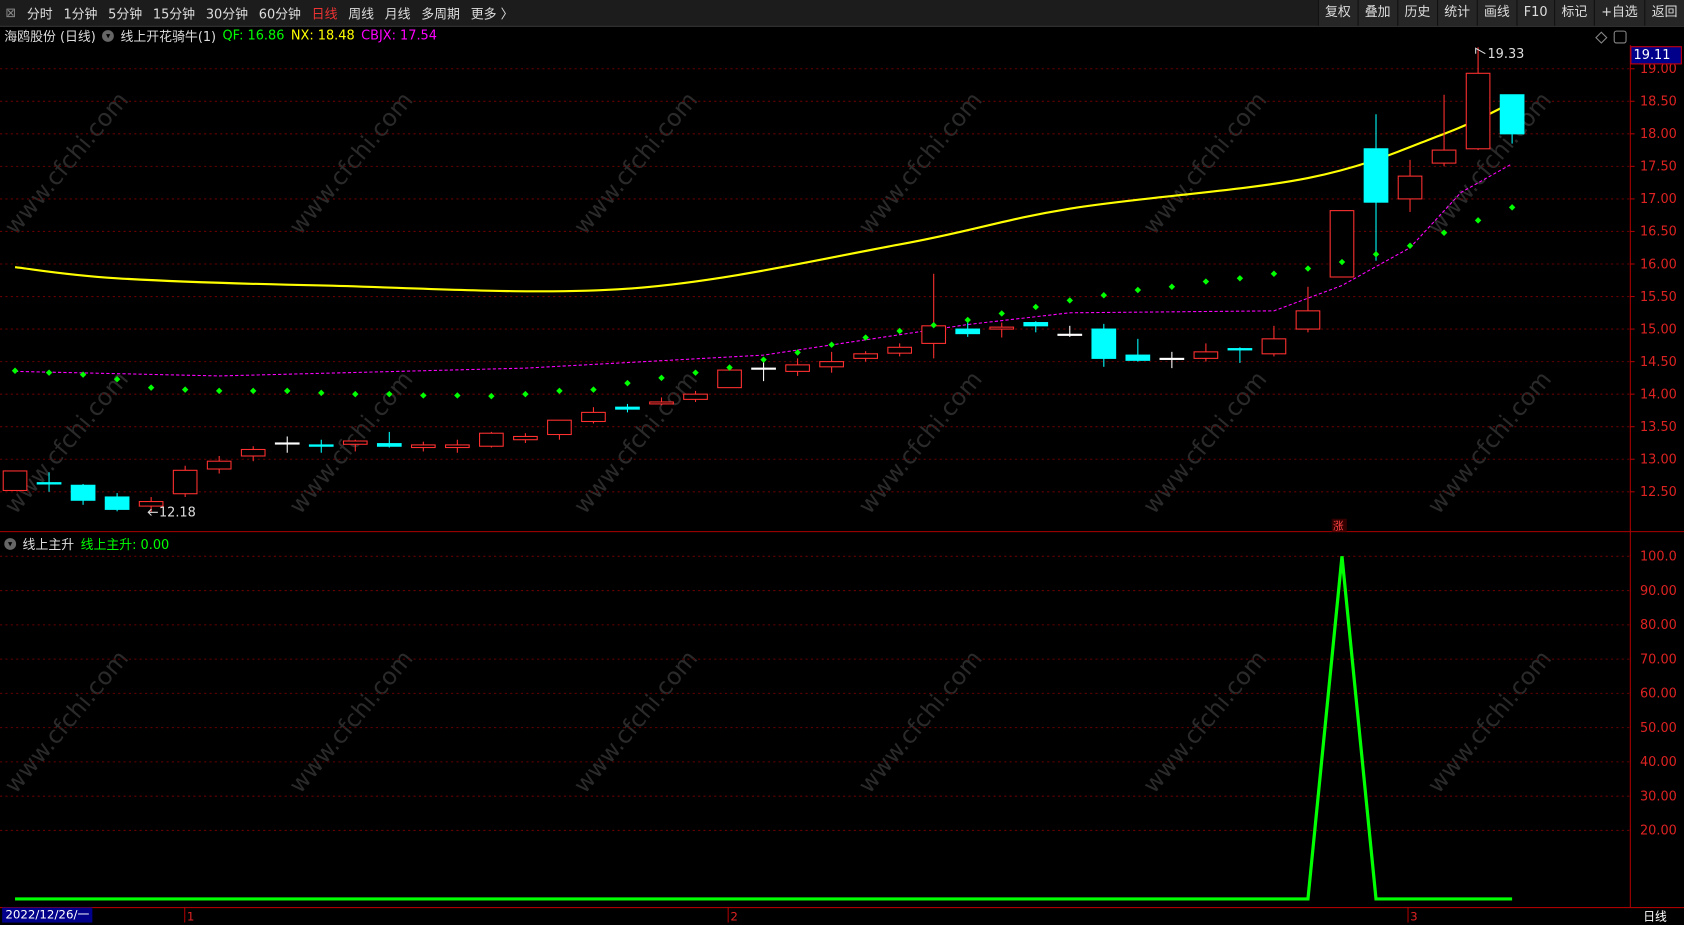 The width and height of the screenshot is (1684, 925). Describe the element at coordinates (1658, 362) in the screenshot. I see `price-axis-label: 14.50` at that location.